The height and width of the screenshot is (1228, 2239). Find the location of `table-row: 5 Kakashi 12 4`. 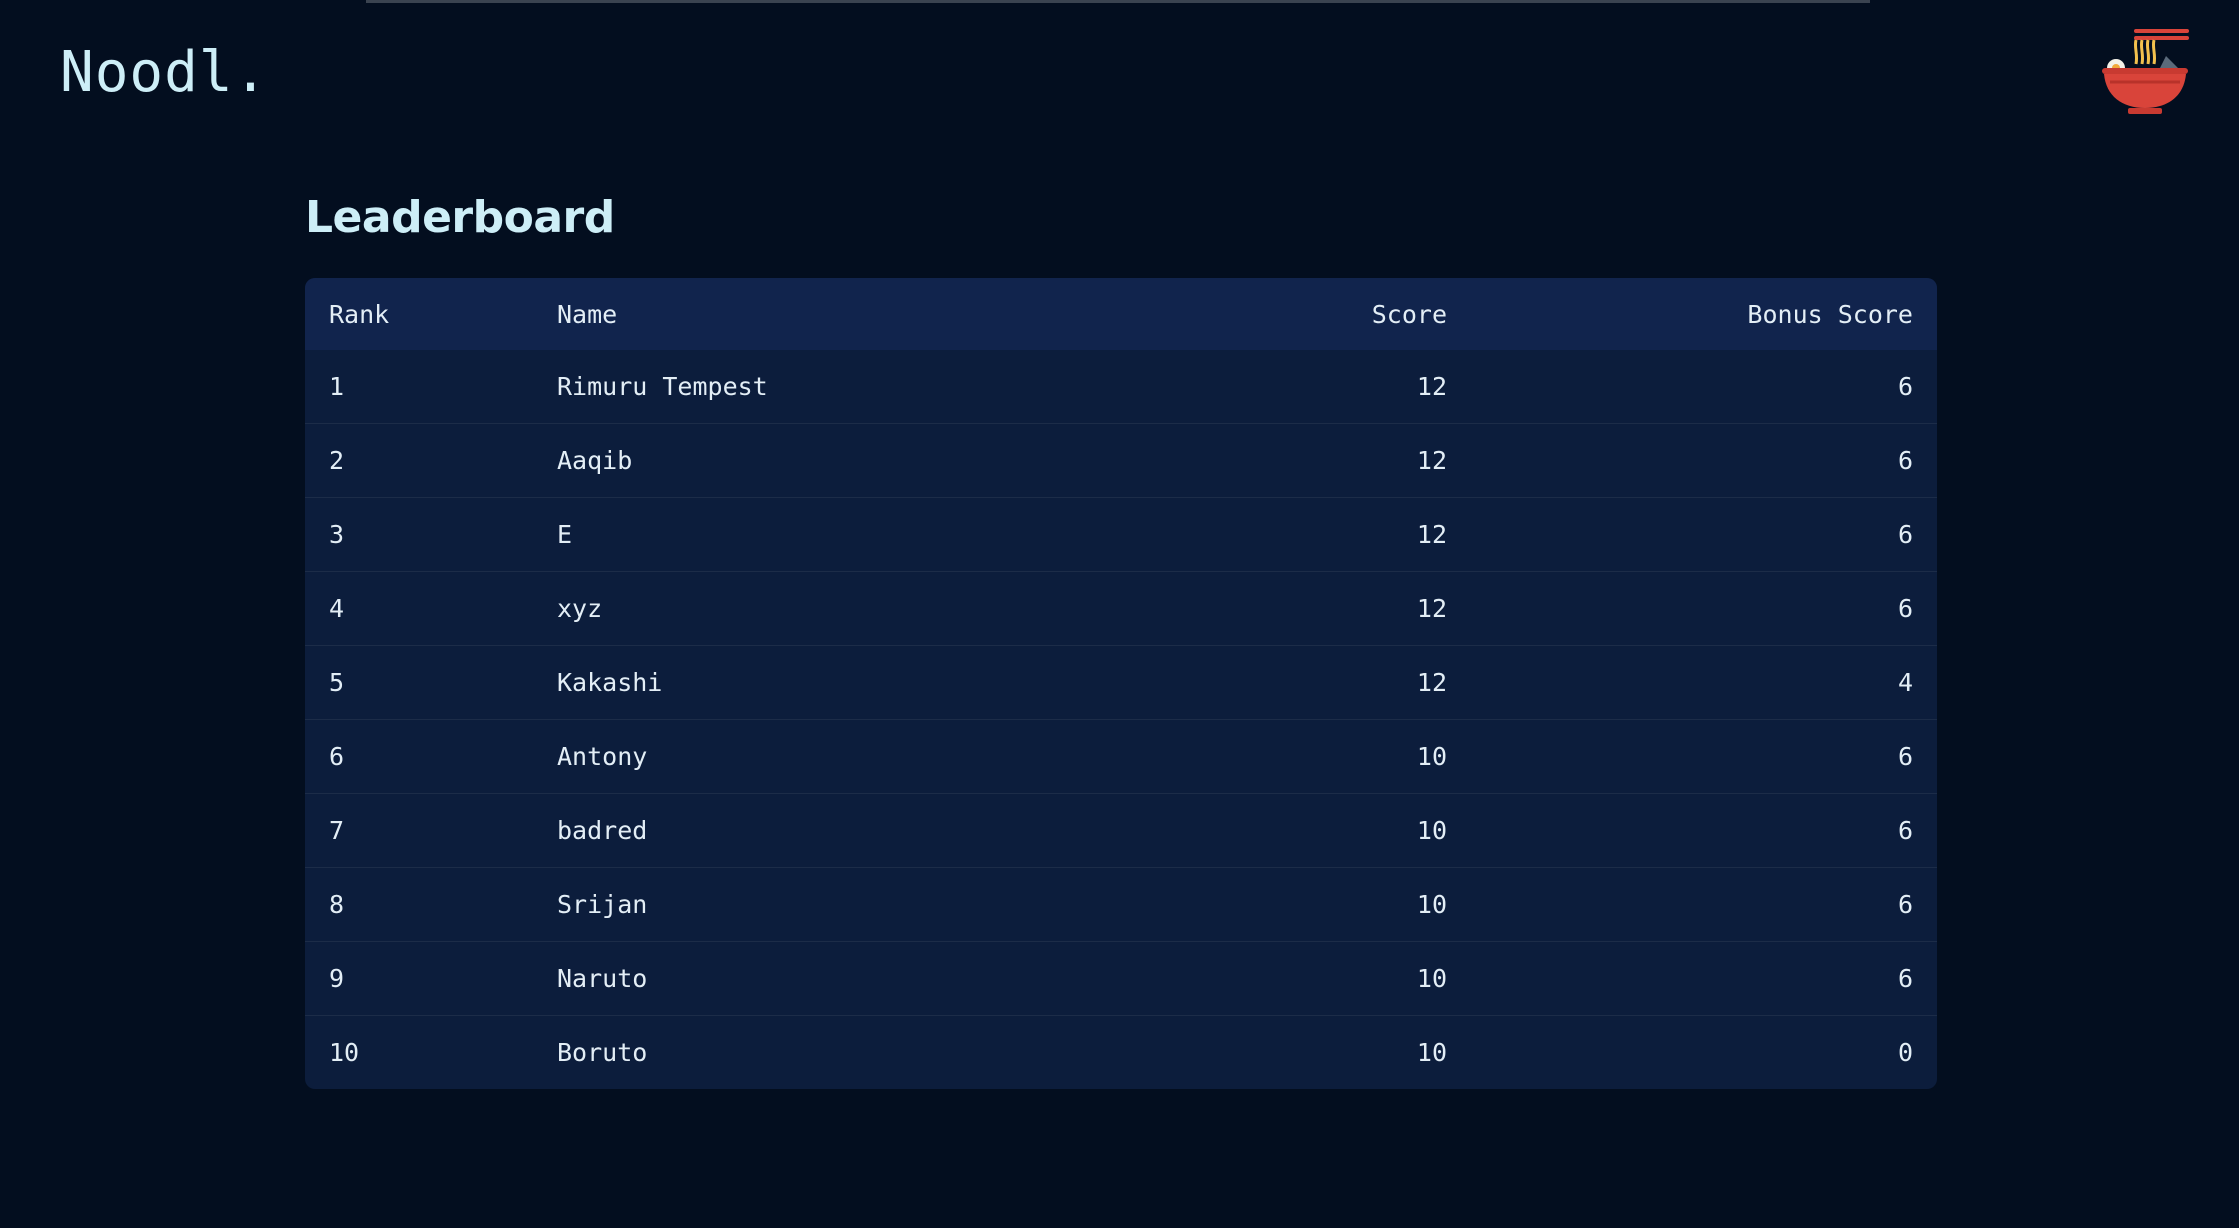

table-row: 5 Kakashi 12 4 is located at coordinates (1121, 683).